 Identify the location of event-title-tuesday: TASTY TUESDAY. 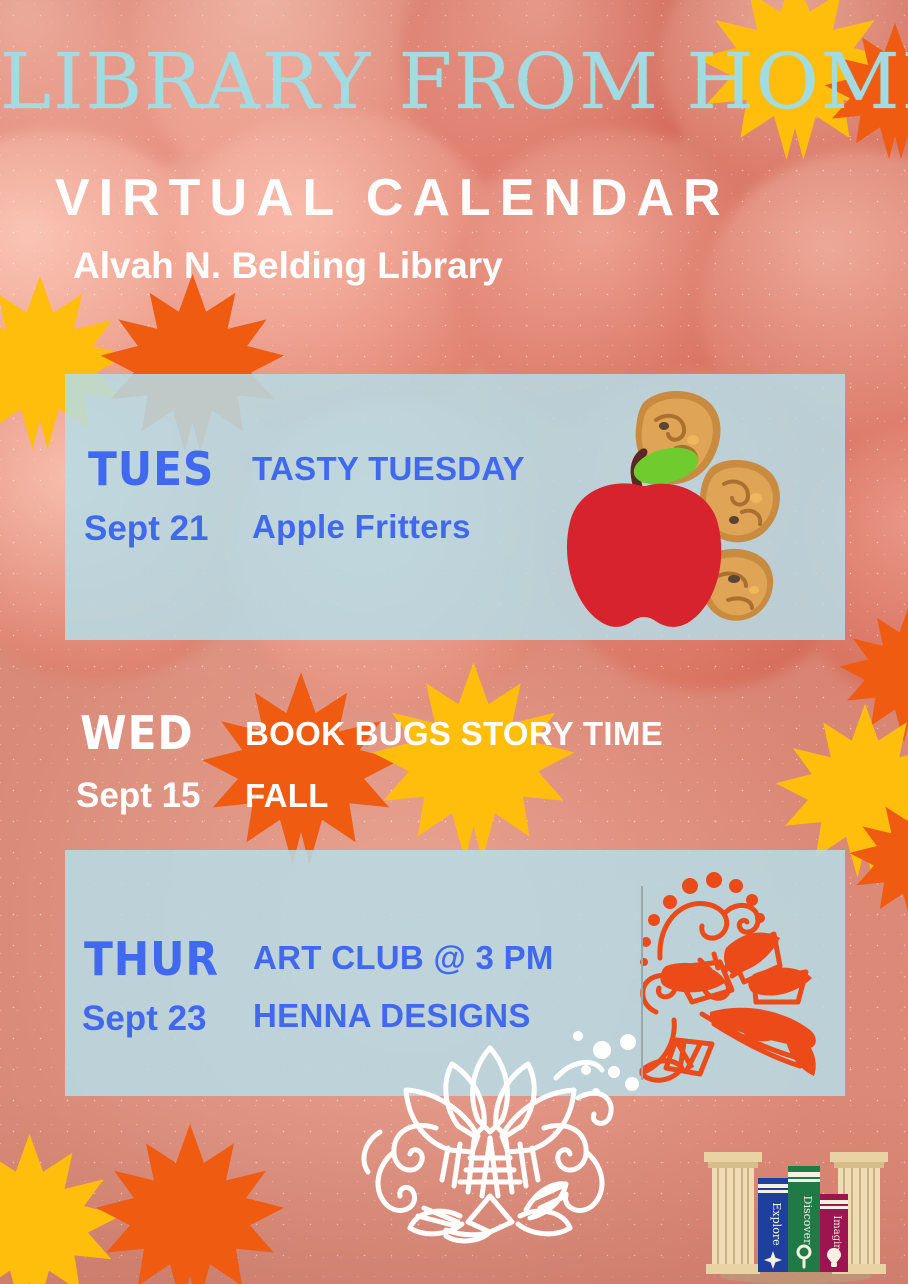
(388, 468).